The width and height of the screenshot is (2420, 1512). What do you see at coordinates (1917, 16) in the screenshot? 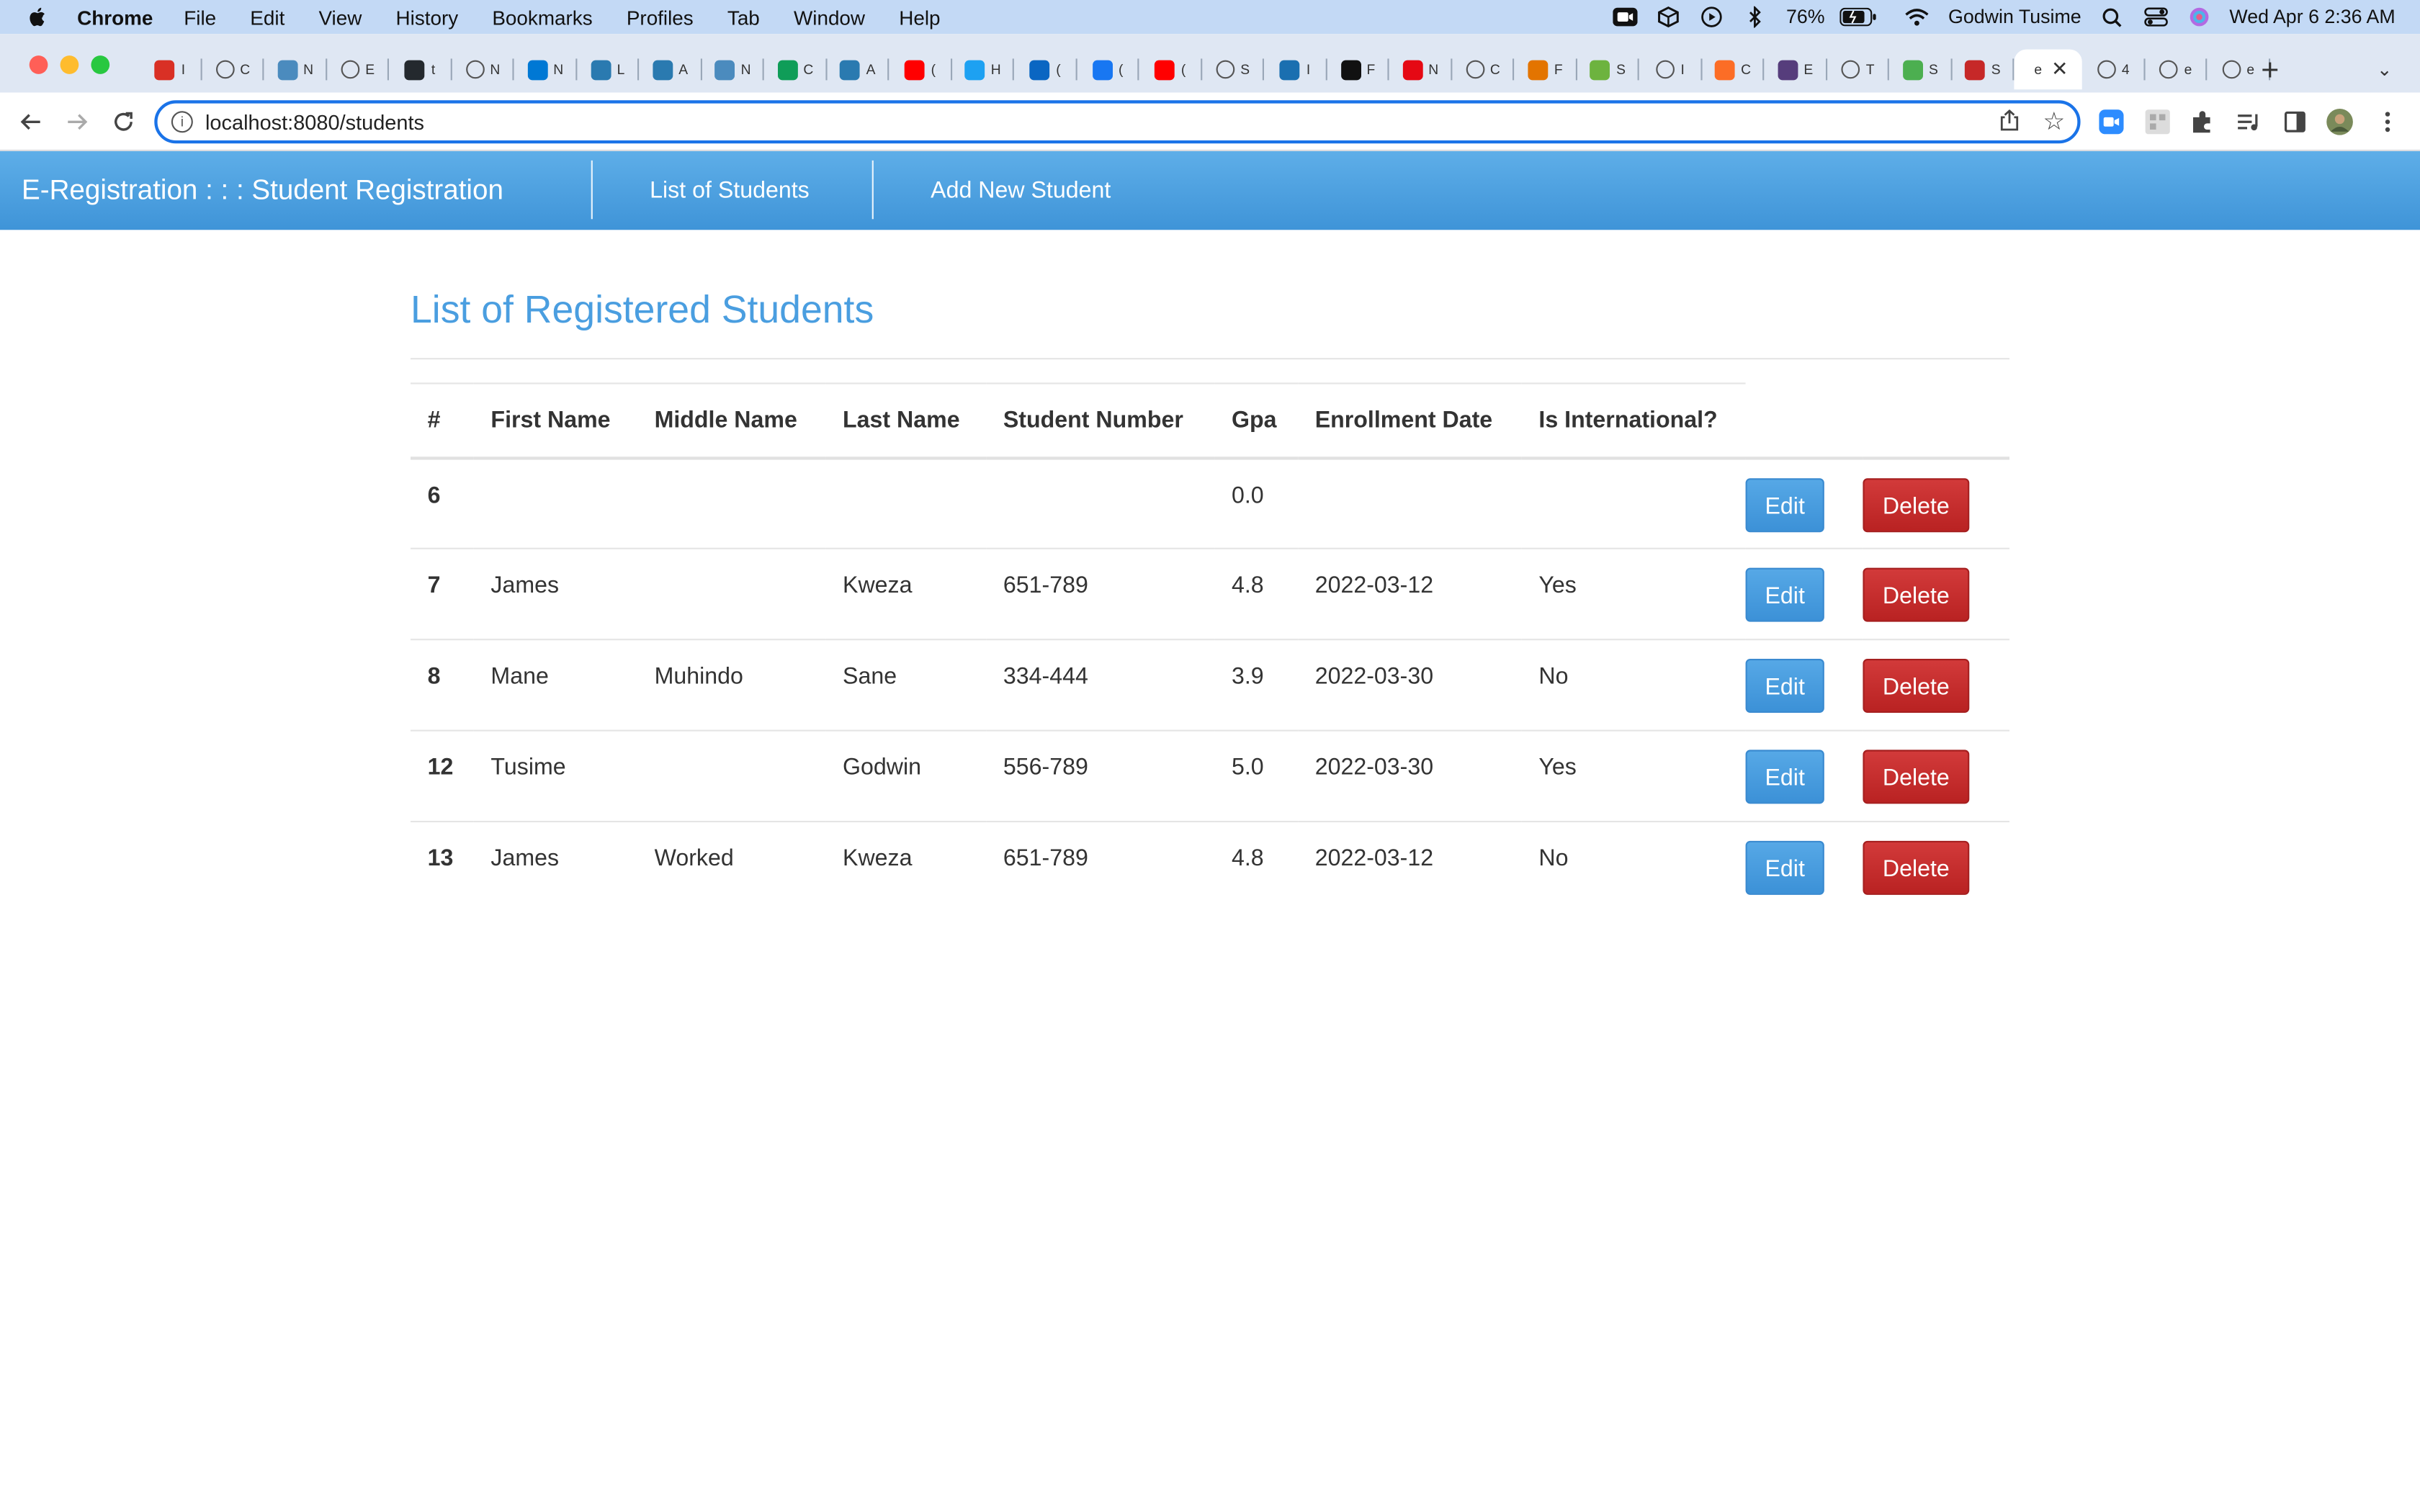
I see `wifi-icon` at bounding box center [1917, 16].